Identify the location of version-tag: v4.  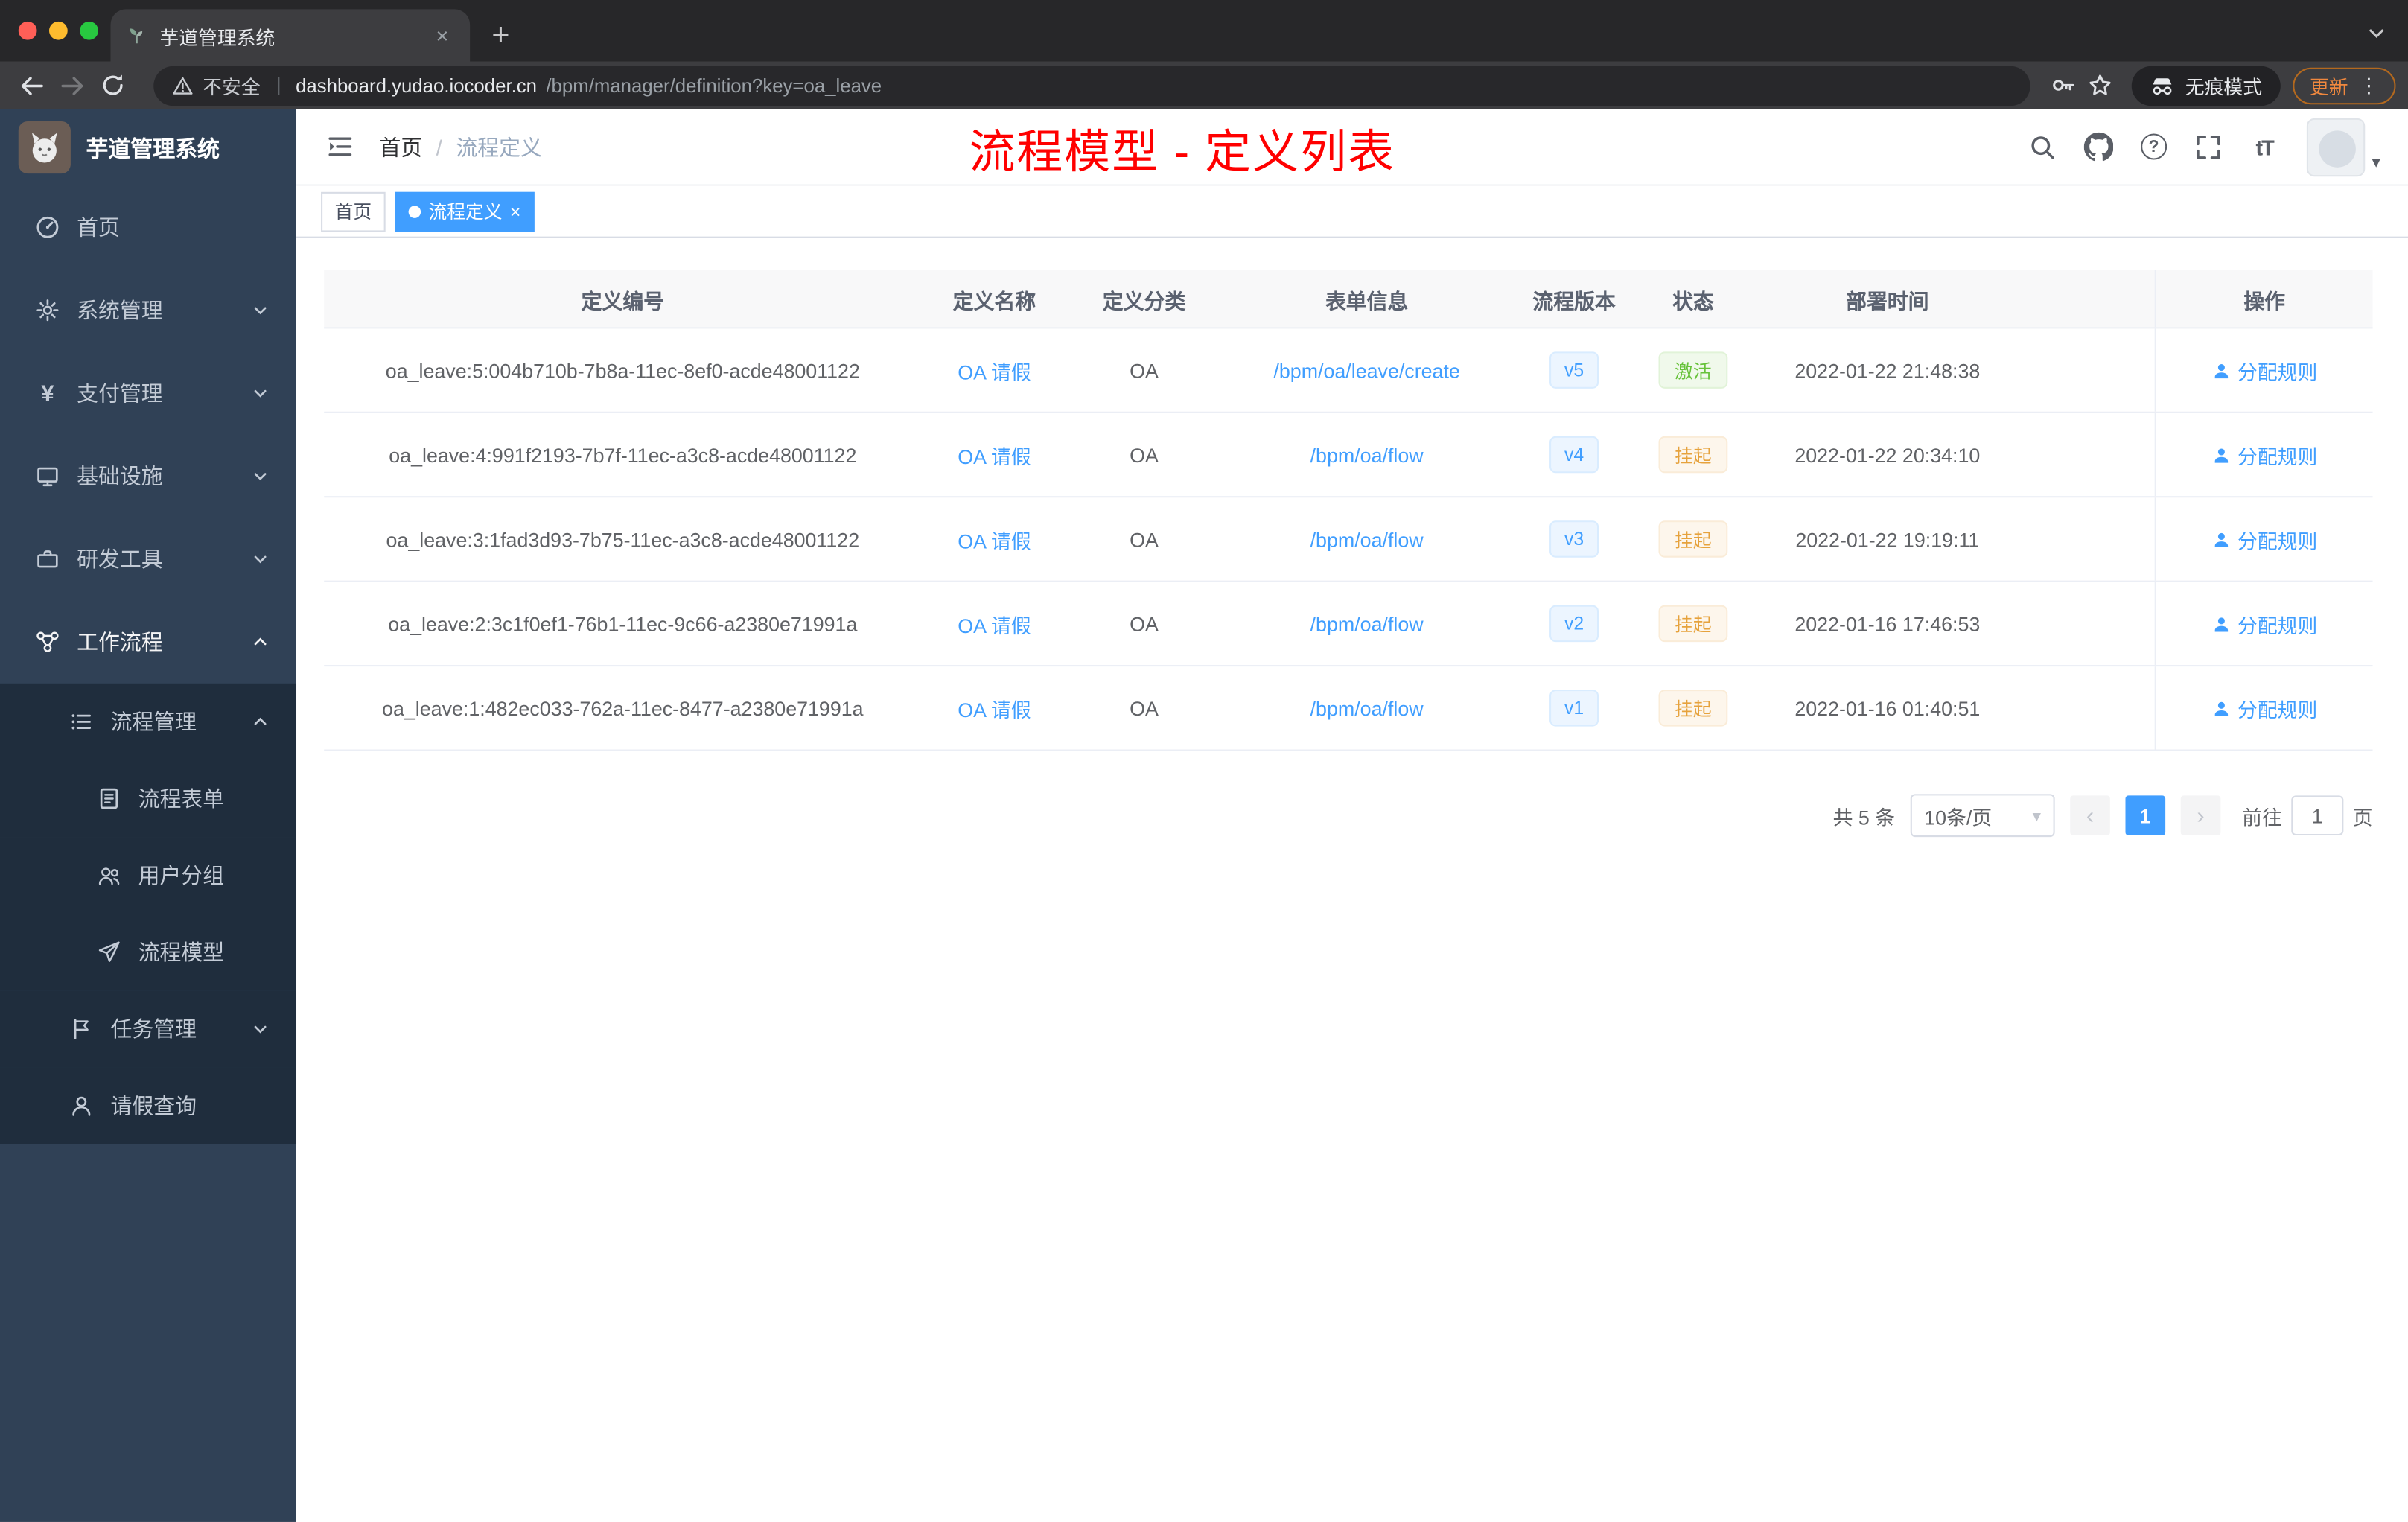
(1574, 455).